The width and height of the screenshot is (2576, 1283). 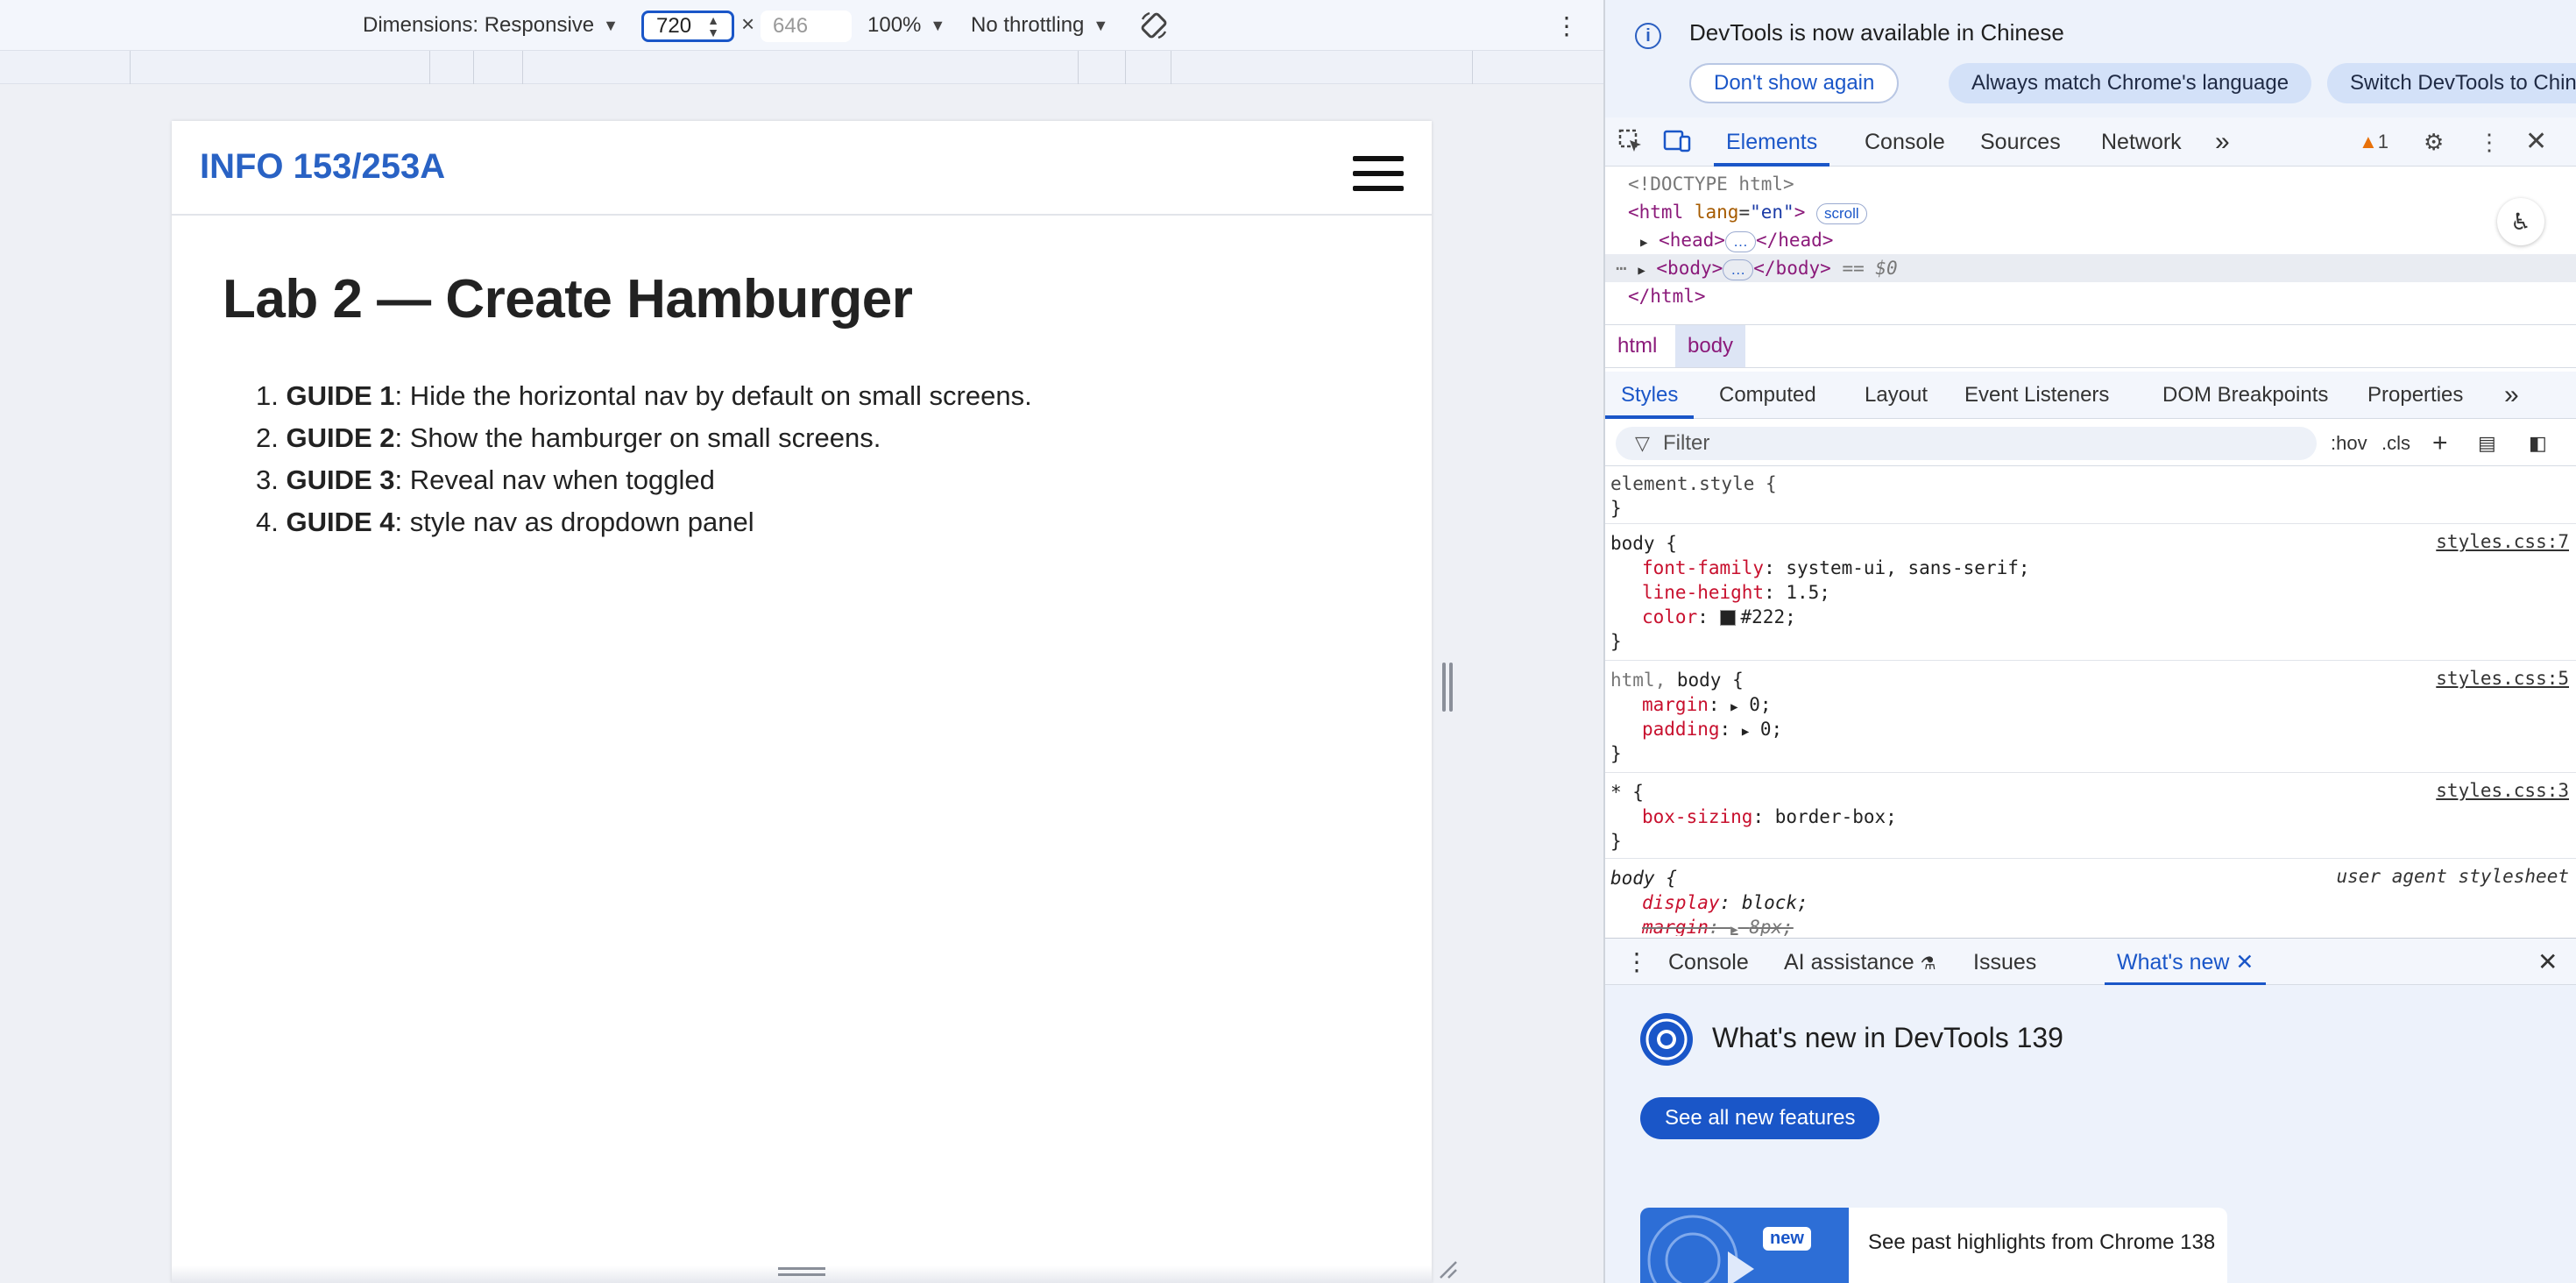 I want to click on tab-elements: Elements, so click(x=1772, y=142).